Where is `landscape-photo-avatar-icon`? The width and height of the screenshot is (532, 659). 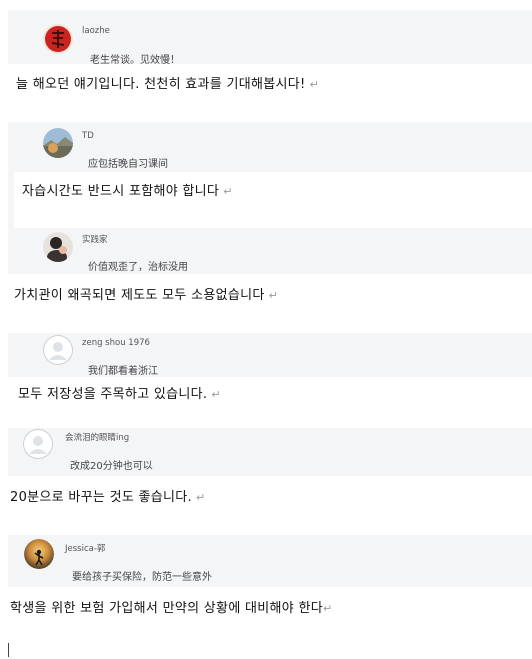 landscape-photo-avatar-icon is located at coordinates (58, 143).